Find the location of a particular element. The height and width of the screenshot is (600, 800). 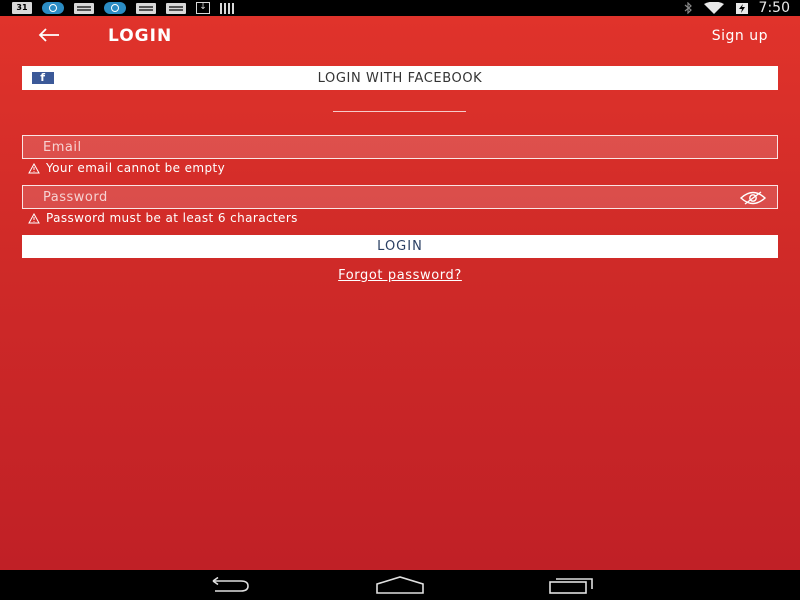

back-arrow-icon is located at coordinates (49, 35).